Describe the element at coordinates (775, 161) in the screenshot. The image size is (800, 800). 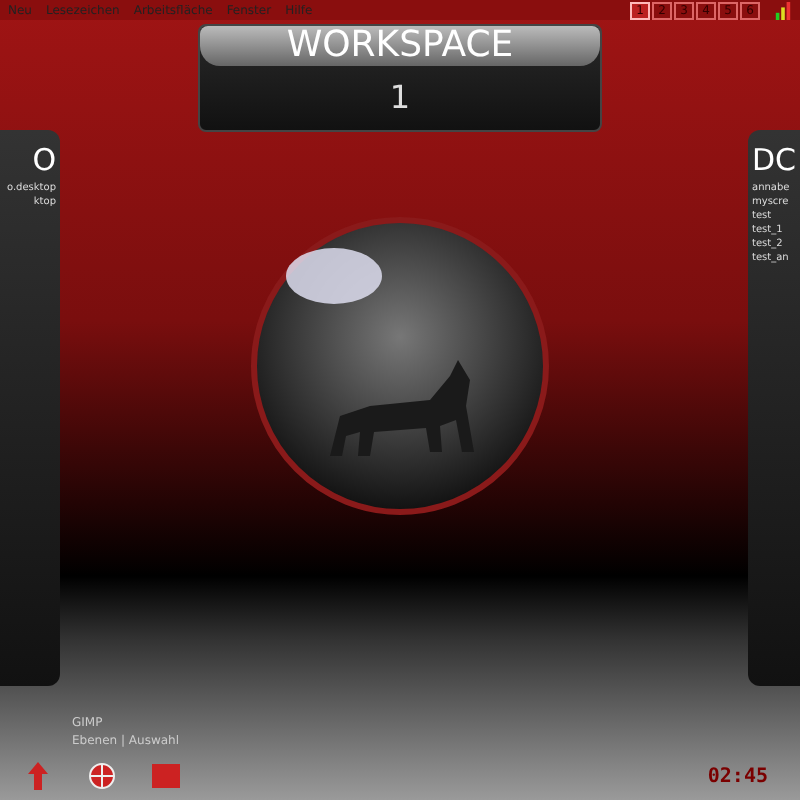
I see `panel-title: DC` at that location.